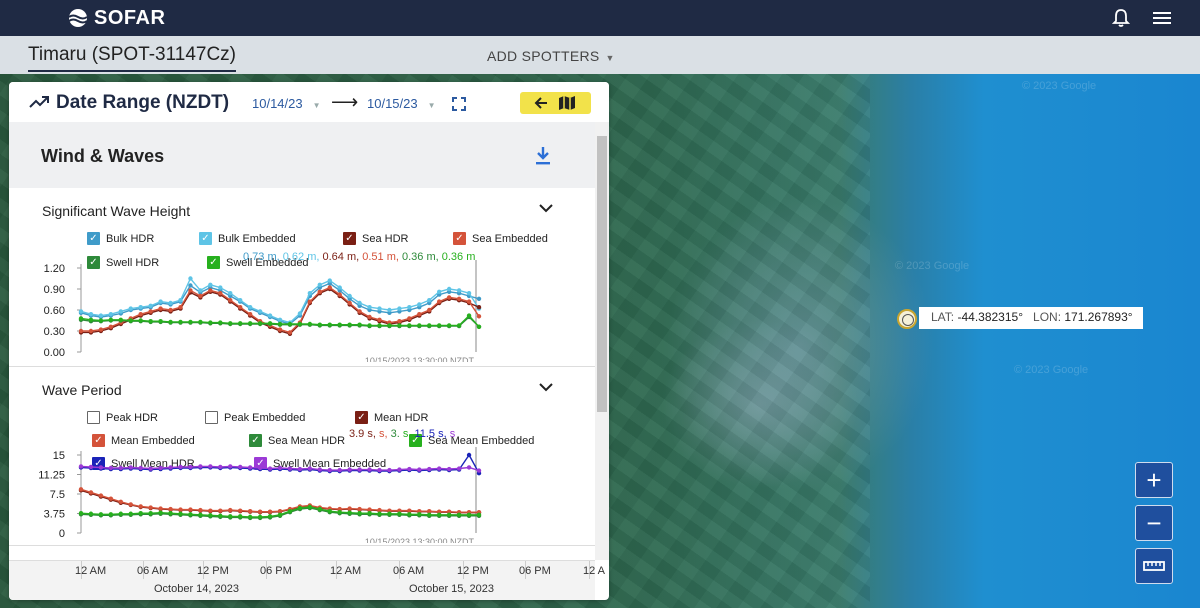 Image resolution: width=1200 pixels, height=608 pixels. I want to click on end-date: 10/15/23, so click(392, 103).